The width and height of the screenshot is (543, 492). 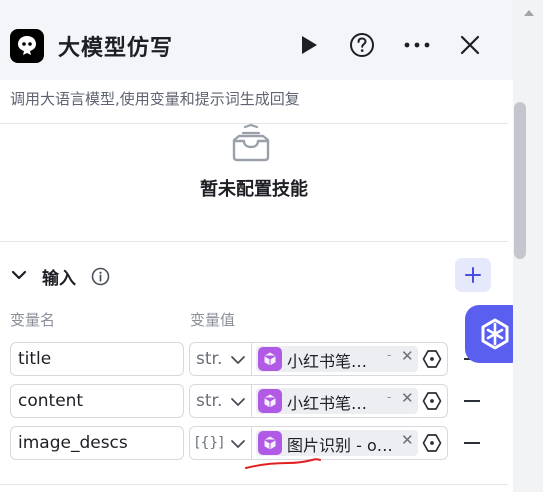 I want to click on input-section-title: 输入, so click(x=59, y=279).